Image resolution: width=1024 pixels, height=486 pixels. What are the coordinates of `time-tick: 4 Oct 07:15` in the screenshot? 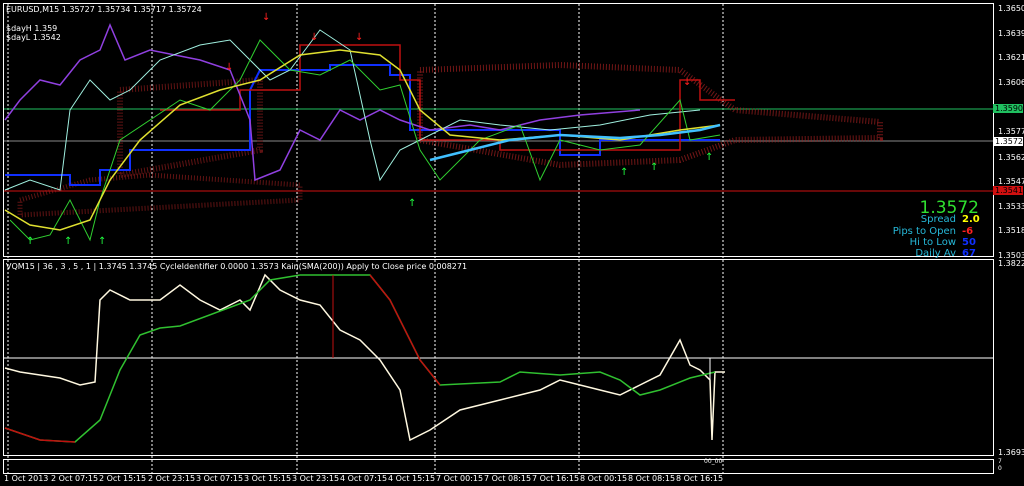 It's located at (364, 478).